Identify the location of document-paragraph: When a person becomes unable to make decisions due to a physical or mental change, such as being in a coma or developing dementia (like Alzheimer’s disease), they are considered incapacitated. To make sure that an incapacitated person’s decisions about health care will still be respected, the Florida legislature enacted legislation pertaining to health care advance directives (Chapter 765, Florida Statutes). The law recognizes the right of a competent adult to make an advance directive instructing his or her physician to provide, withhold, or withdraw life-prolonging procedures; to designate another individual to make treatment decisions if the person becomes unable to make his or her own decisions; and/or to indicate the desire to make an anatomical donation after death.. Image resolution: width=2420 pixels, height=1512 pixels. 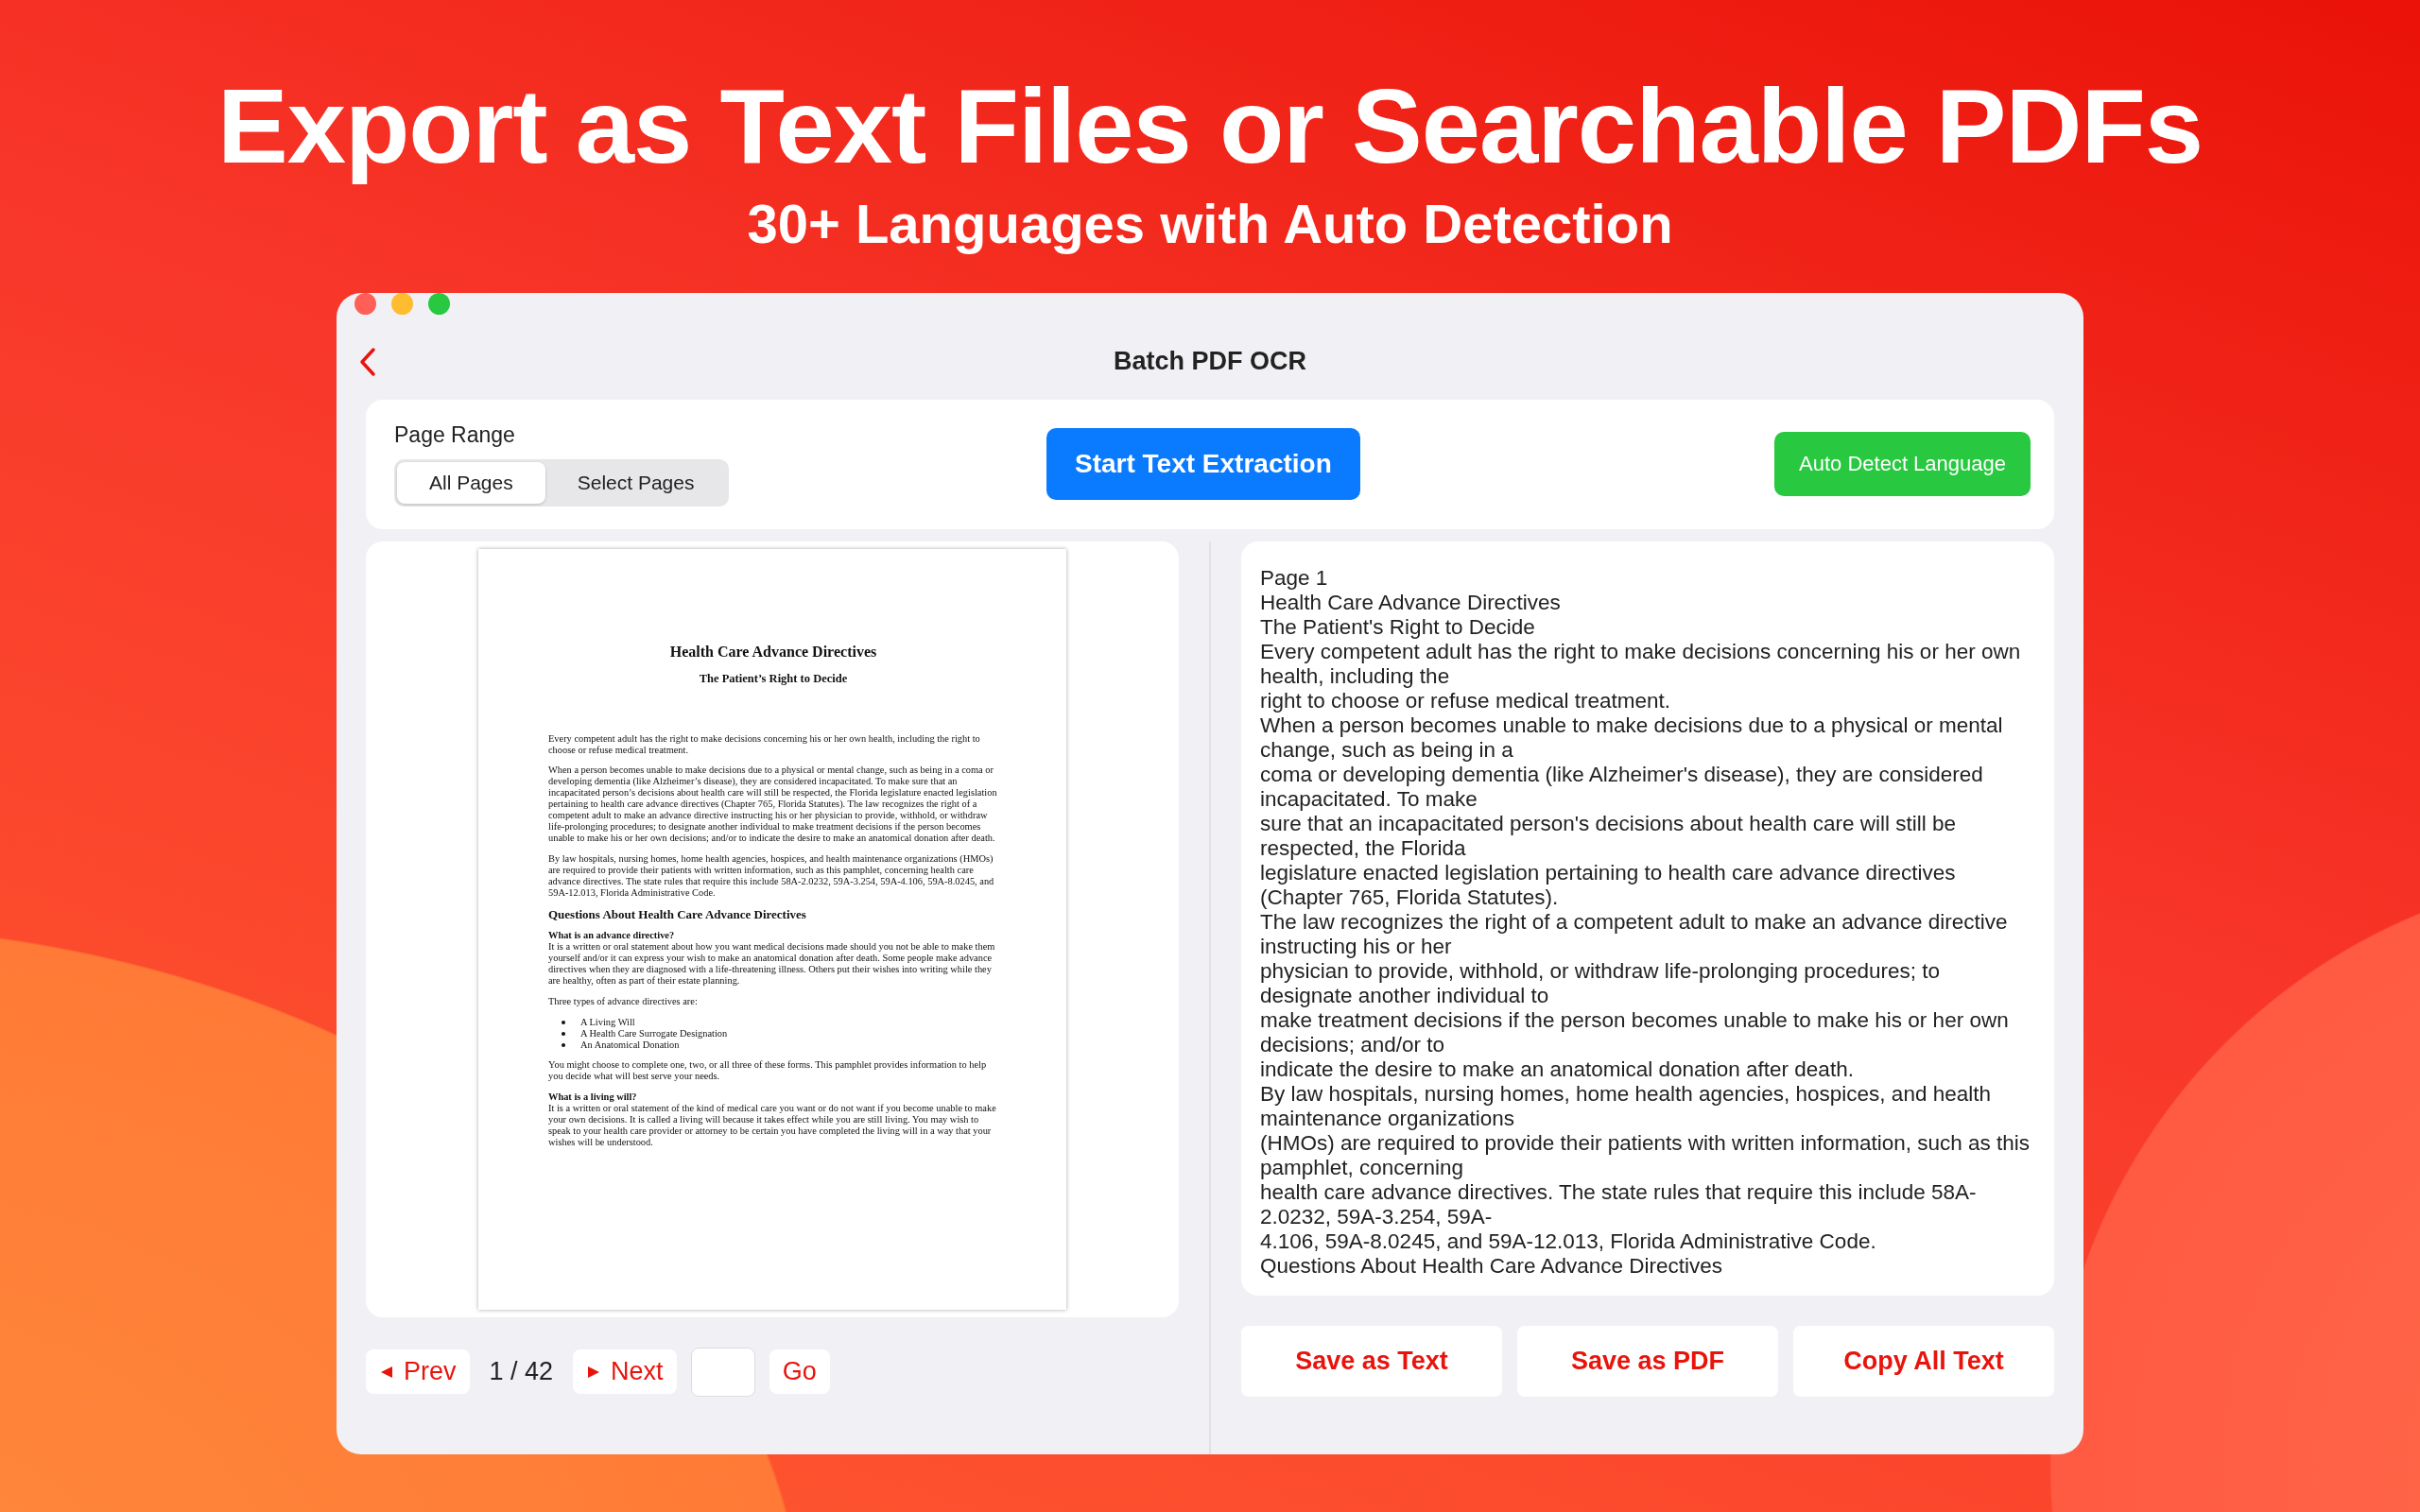
(773, 805).